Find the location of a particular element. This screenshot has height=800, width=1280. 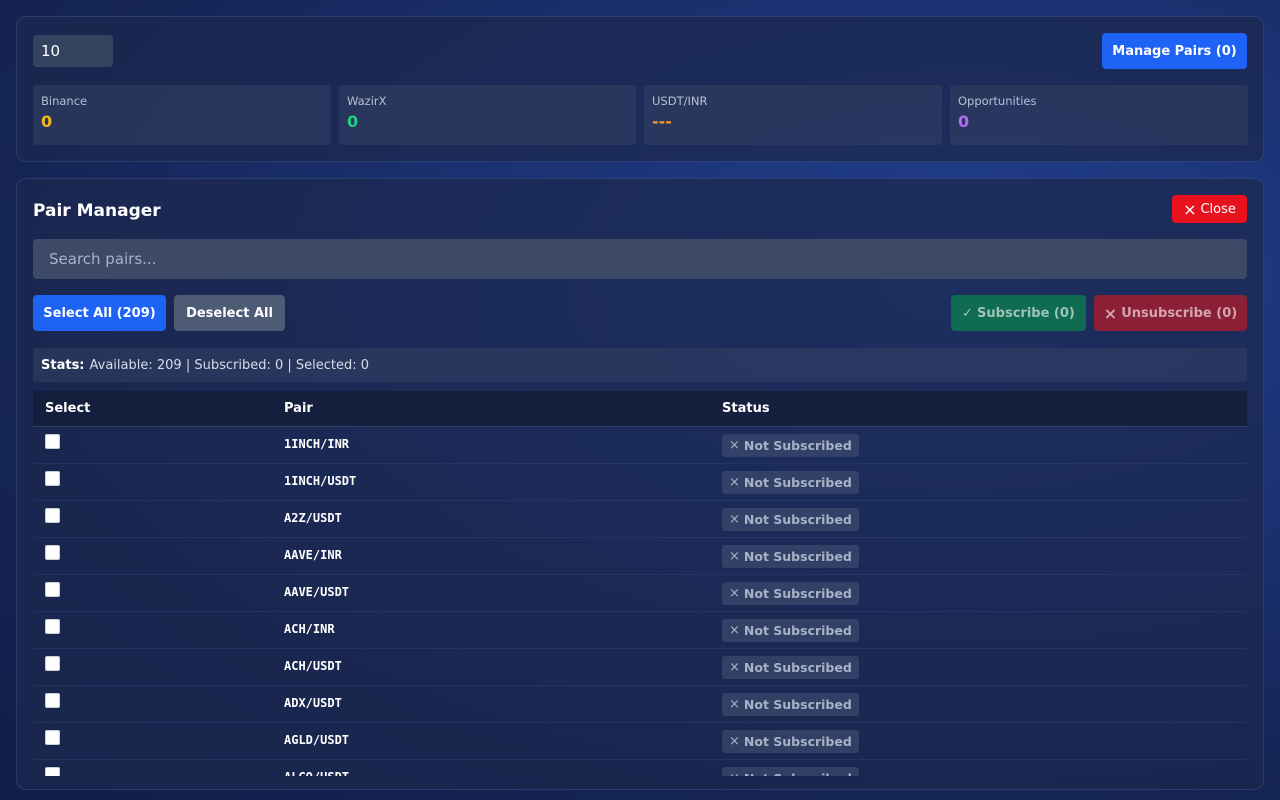

unsubscribe-button: × Unsubscribe (0) is located at coordinates (1170, 313).